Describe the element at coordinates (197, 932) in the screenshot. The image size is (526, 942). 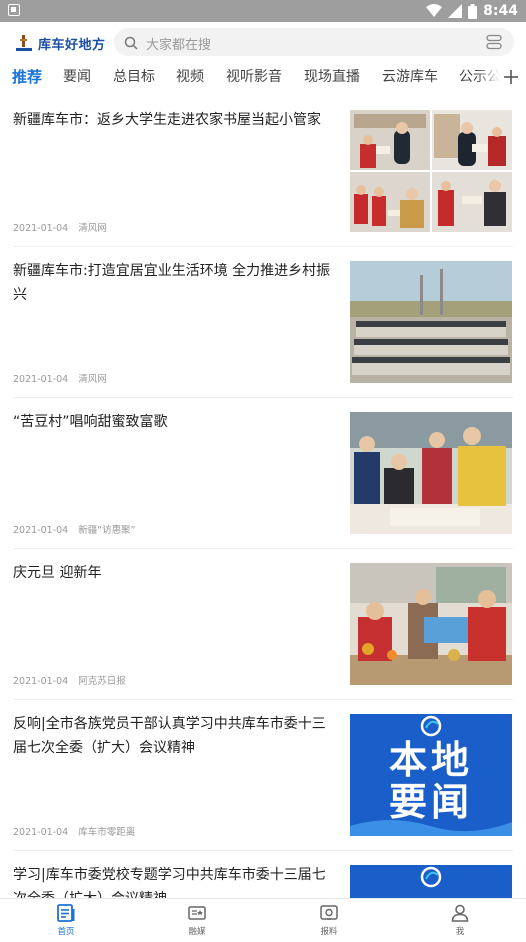
I see `nav-media-label: 融媒` at that location.